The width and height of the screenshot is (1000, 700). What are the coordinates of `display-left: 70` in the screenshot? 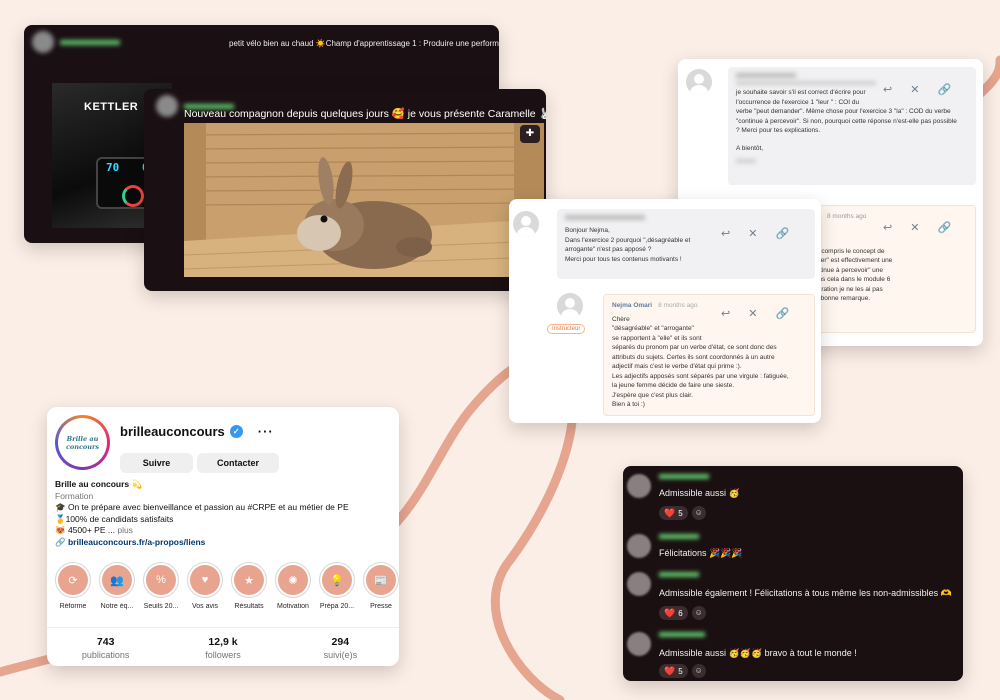 It's located at (113, 167).